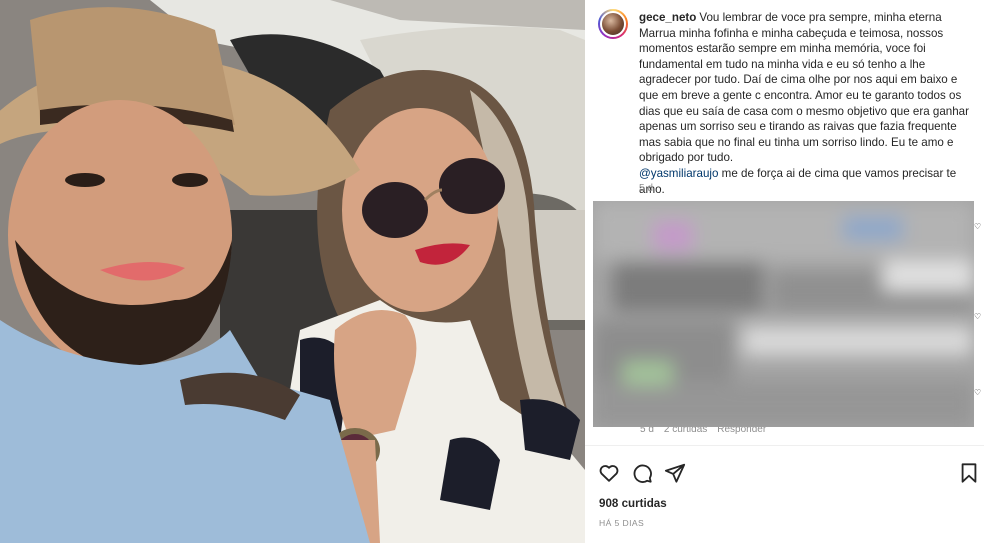 Image resolution: width=984 pixels, height=543 pixels. Describe the element at coordinates (784, 445) in the screenshot. I see `divider` at that location.